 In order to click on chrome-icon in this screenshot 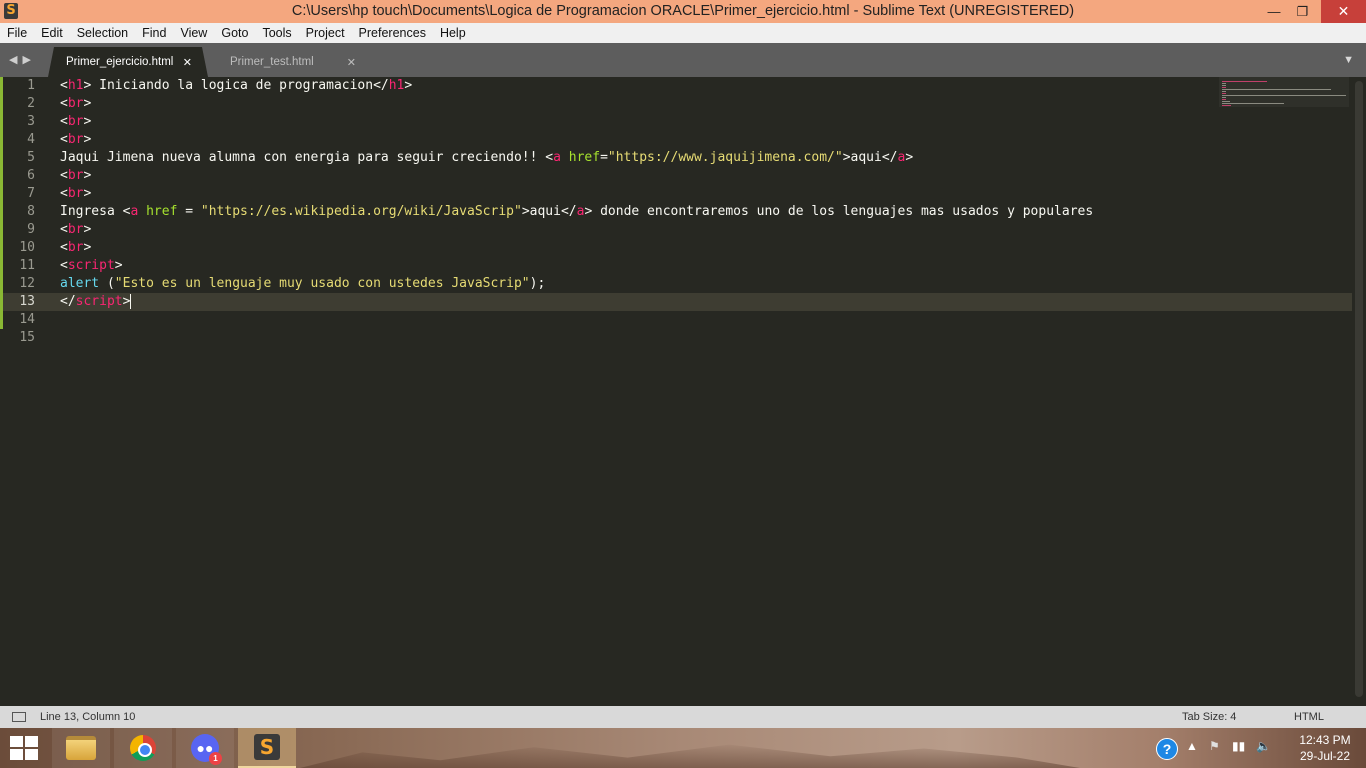, I will do `click(143, 748)`.